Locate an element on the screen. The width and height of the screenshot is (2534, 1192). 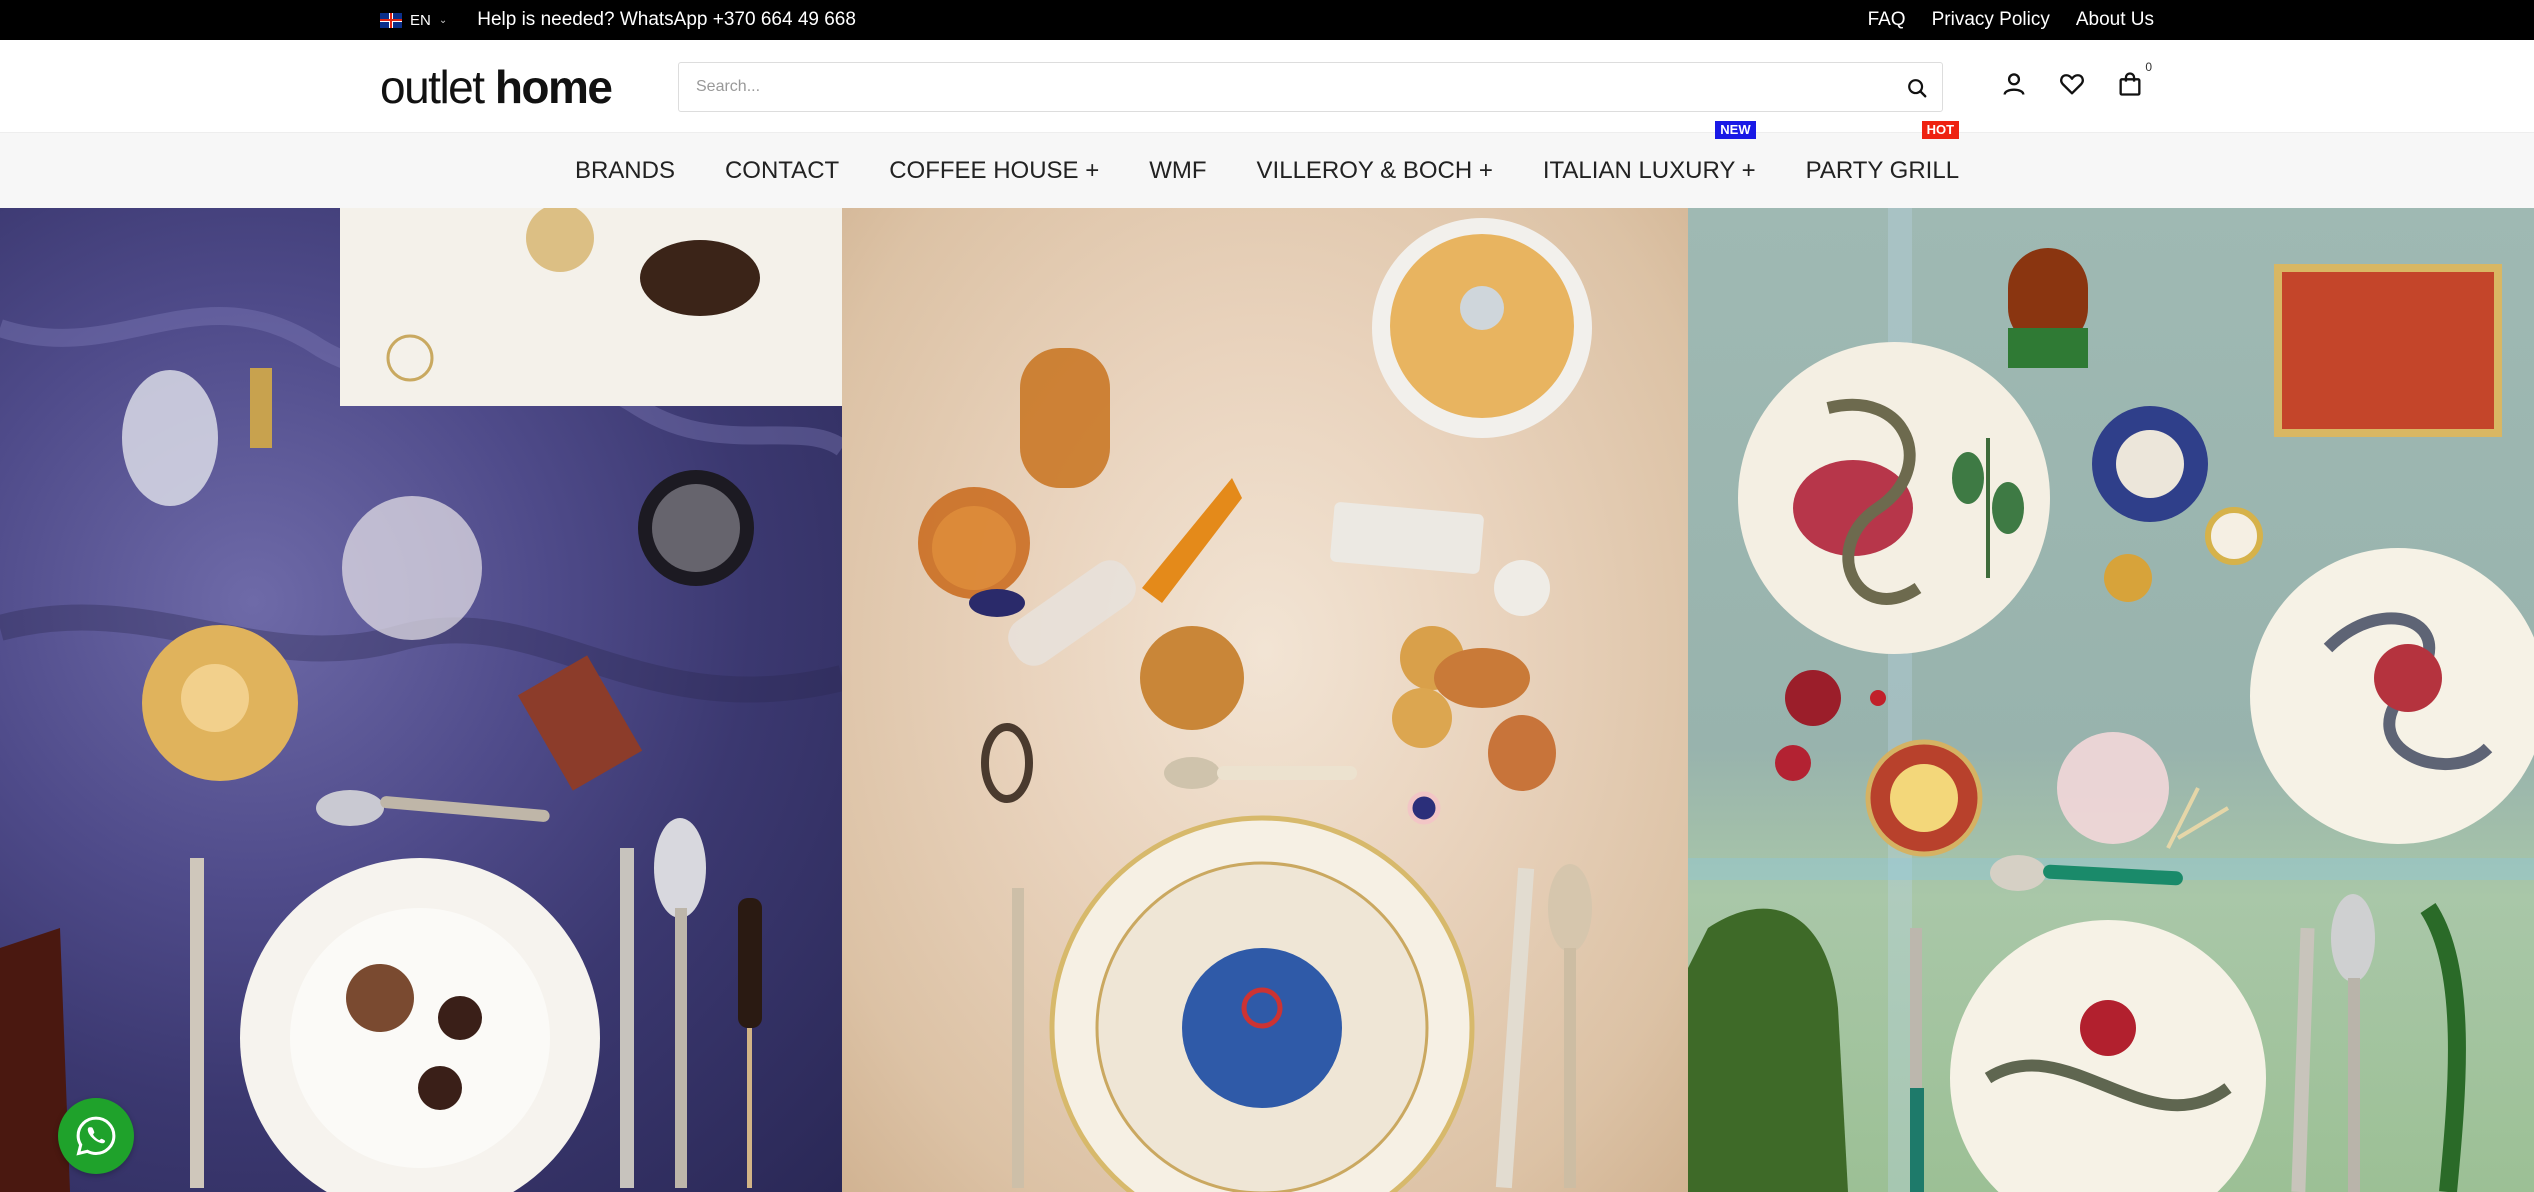
search-box is located at coordinates (1310, 87).